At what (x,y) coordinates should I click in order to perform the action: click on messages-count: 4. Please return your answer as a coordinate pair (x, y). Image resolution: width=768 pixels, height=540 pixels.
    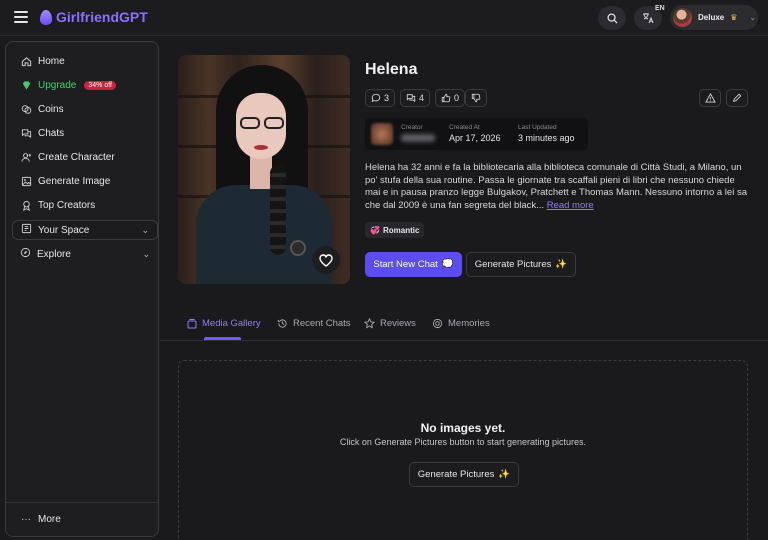
    Looking at the image, I should click on (422, 98).